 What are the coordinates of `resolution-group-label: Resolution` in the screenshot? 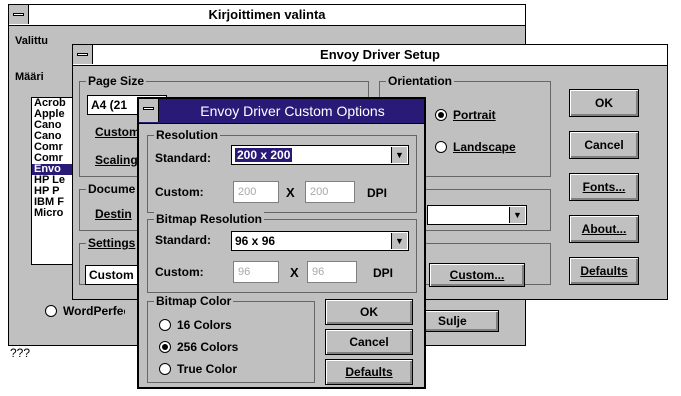 It's located at (187, 135).